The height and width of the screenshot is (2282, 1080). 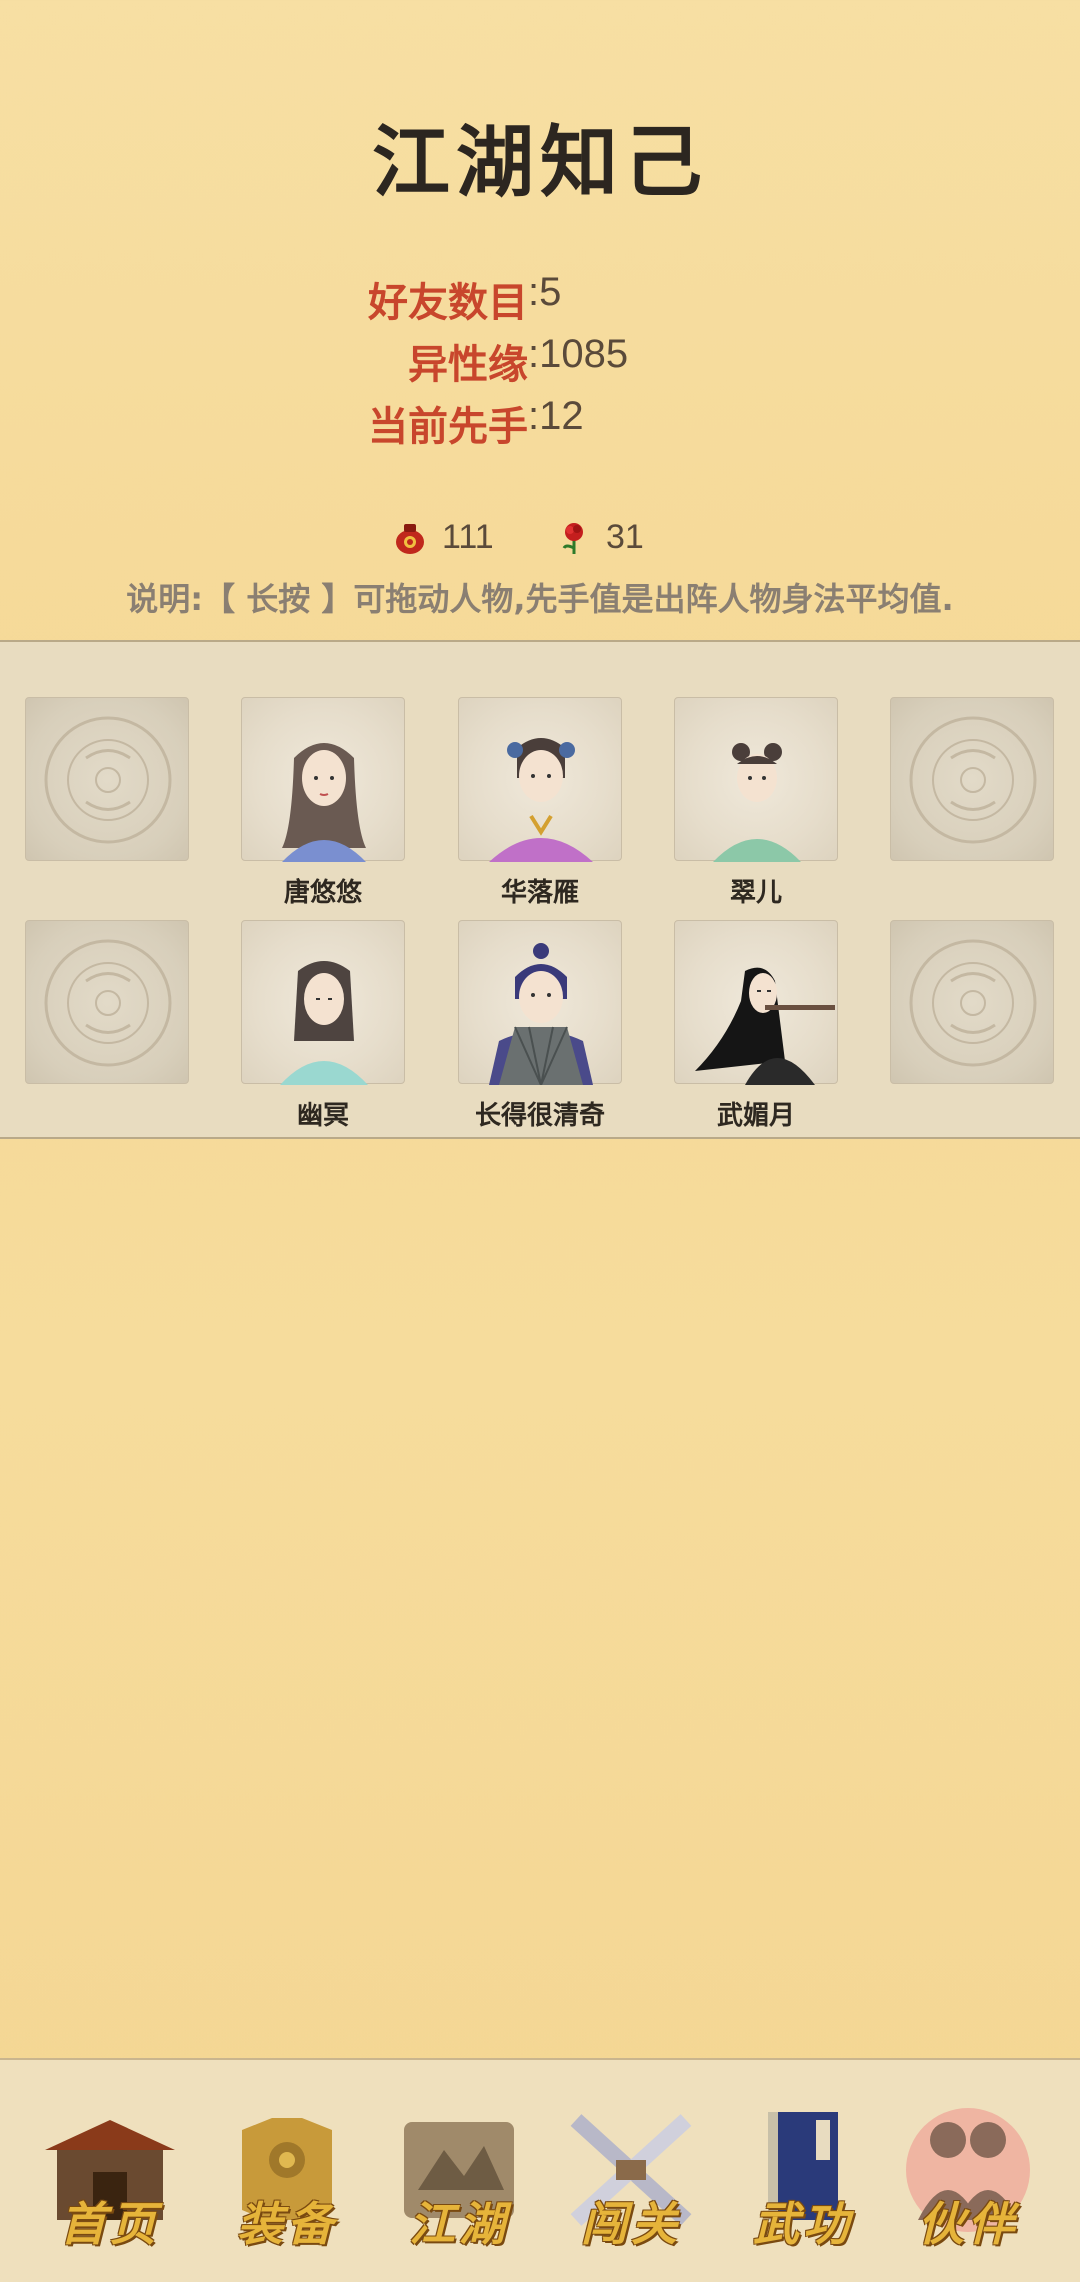 What do you see at coordinates (545, 292) in the screenshot?
I see `stat-value: :5` at bounding box center [545, 292].